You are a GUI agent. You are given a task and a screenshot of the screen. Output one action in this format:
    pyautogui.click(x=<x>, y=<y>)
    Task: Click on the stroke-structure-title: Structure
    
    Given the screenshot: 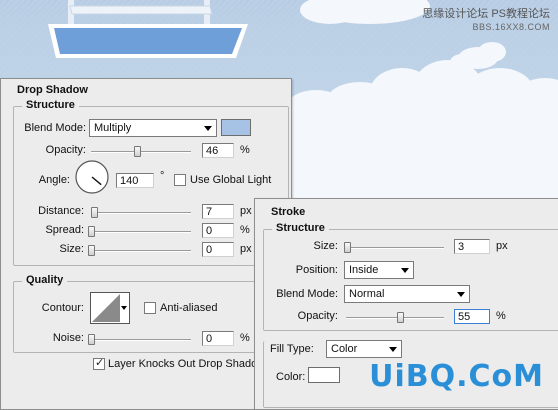 What is the action you would take?
    pyautogui.click(x=300, y=228)
    